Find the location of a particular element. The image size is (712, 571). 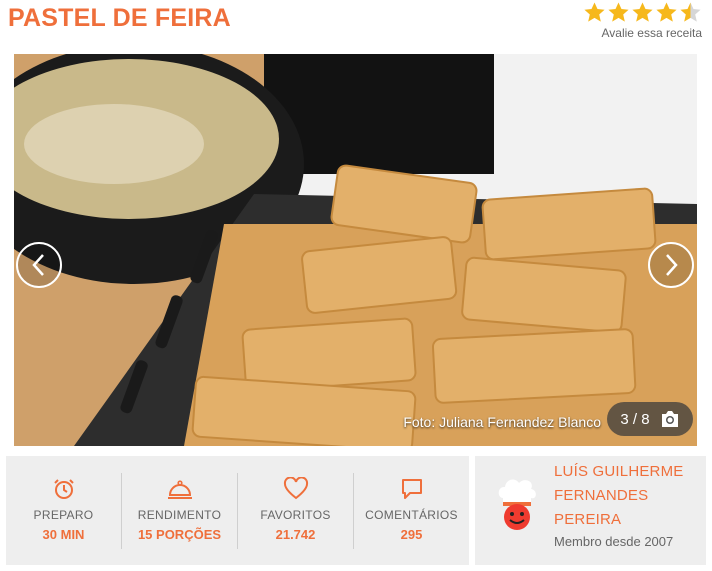

member-since: Membro desde 2007 is located at coordinates (614, 541).